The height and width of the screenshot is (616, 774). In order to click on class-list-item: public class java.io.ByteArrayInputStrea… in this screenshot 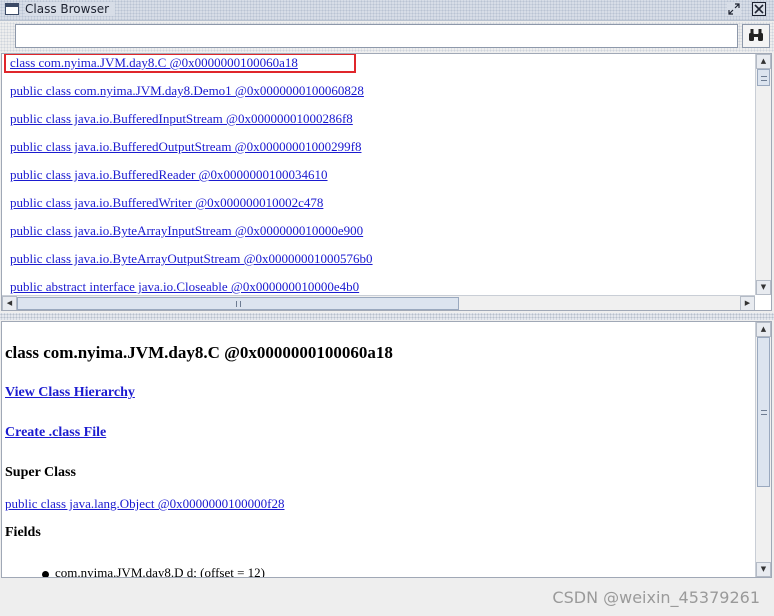, I will do `click(186, 231)`.